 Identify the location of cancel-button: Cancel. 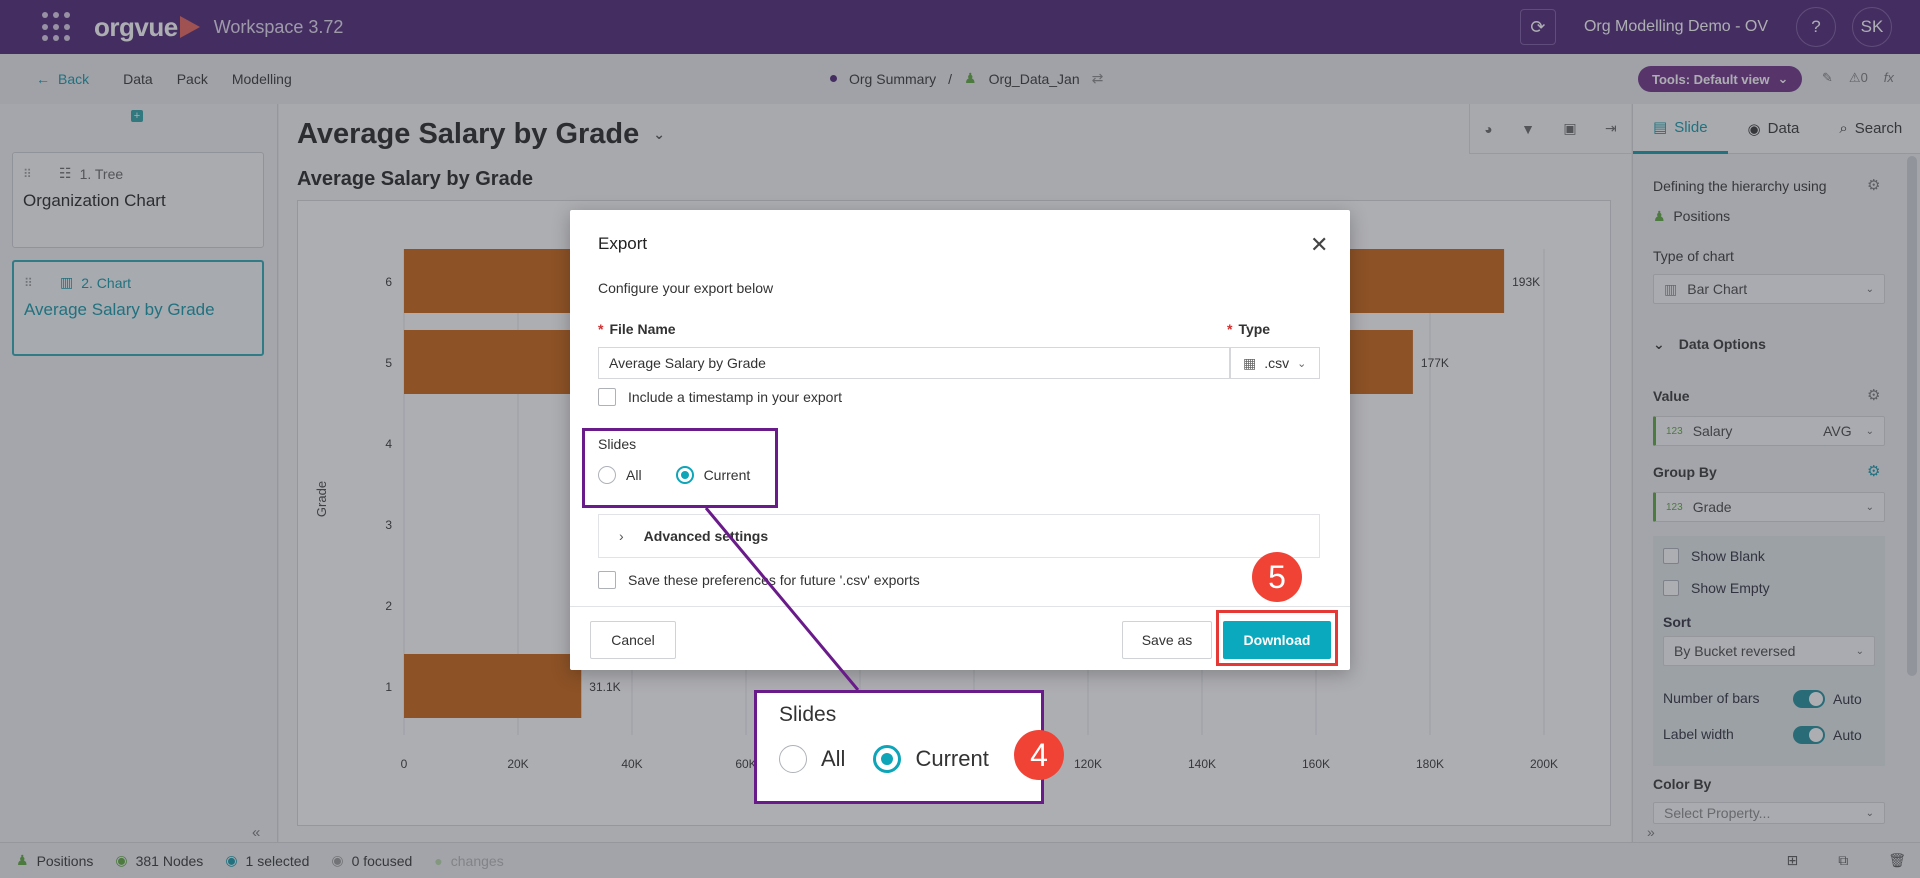
(633, 640).